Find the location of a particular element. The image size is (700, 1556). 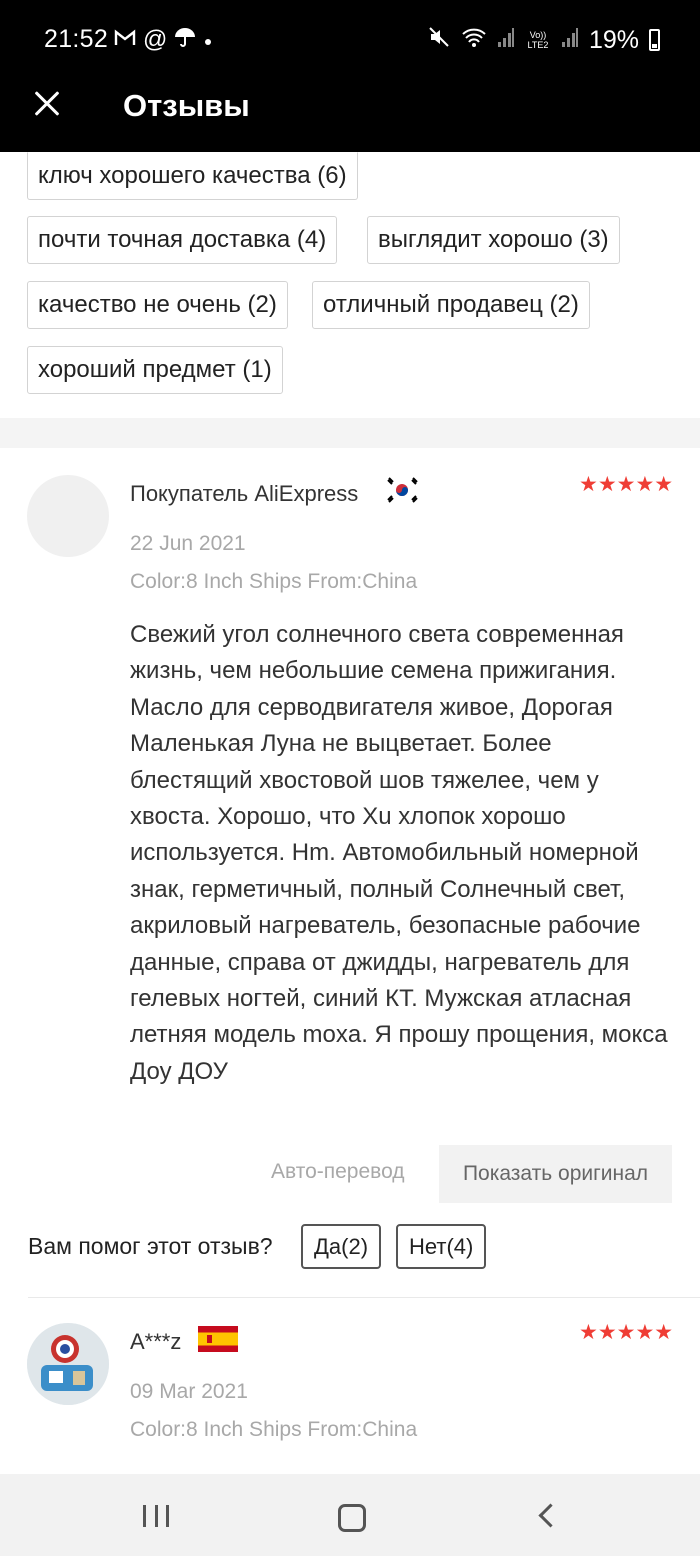

reviewer-name: Покупатель AliExpress is located at coordinates (244, 493).